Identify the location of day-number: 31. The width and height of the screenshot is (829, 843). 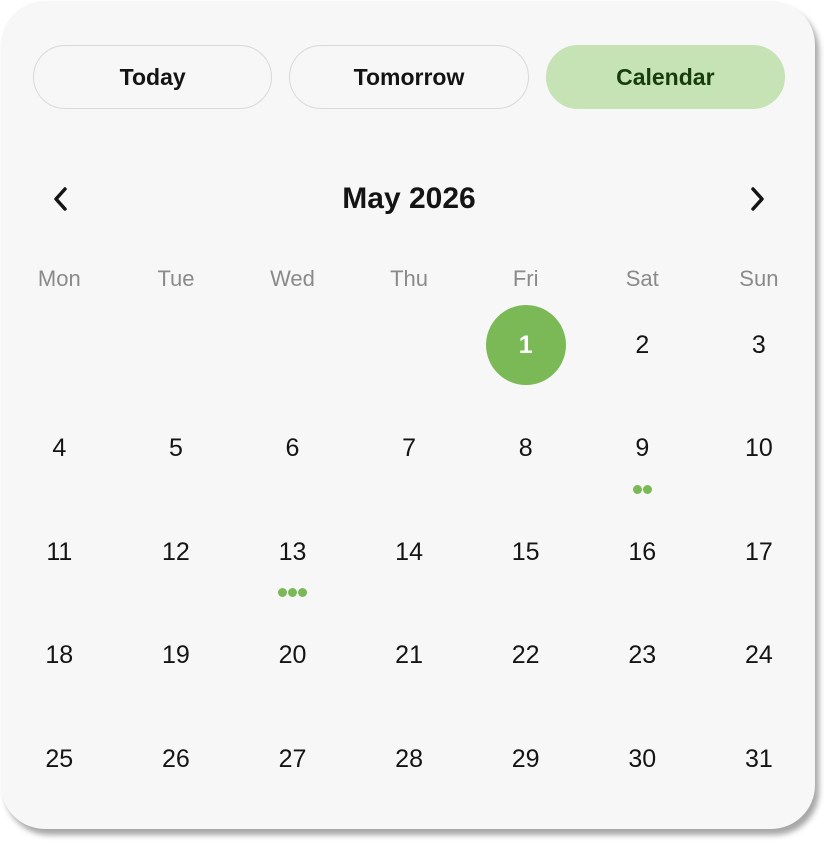
(758, 758).